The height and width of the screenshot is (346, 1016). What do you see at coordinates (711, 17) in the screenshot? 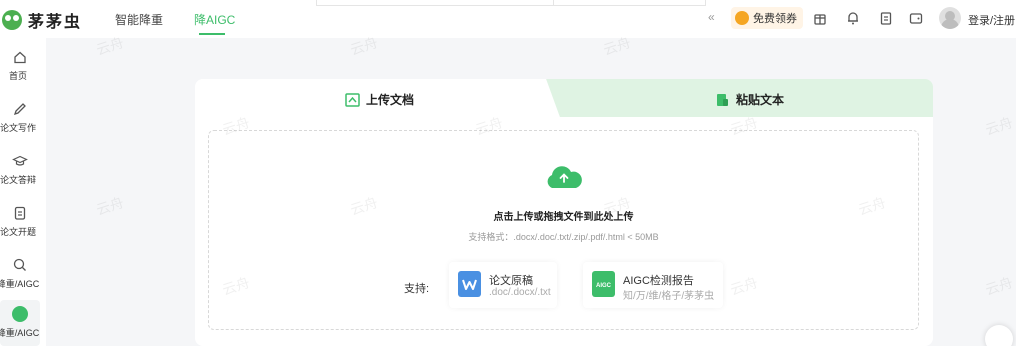
I see `collapse-double-chevron-icon: «` at bounding box center [711, 17].